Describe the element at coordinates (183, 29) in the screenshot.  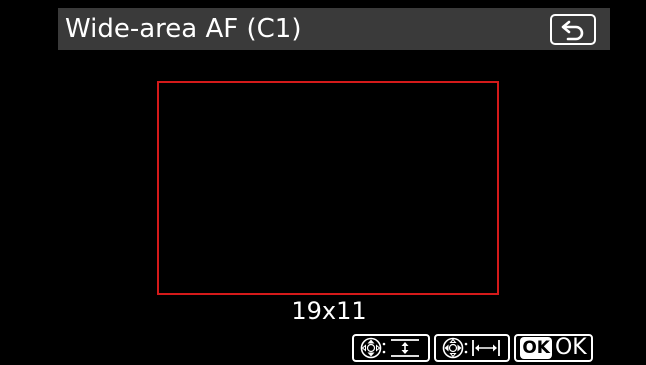
I see `menu-title: Wide-area AF (C1)` at that location.